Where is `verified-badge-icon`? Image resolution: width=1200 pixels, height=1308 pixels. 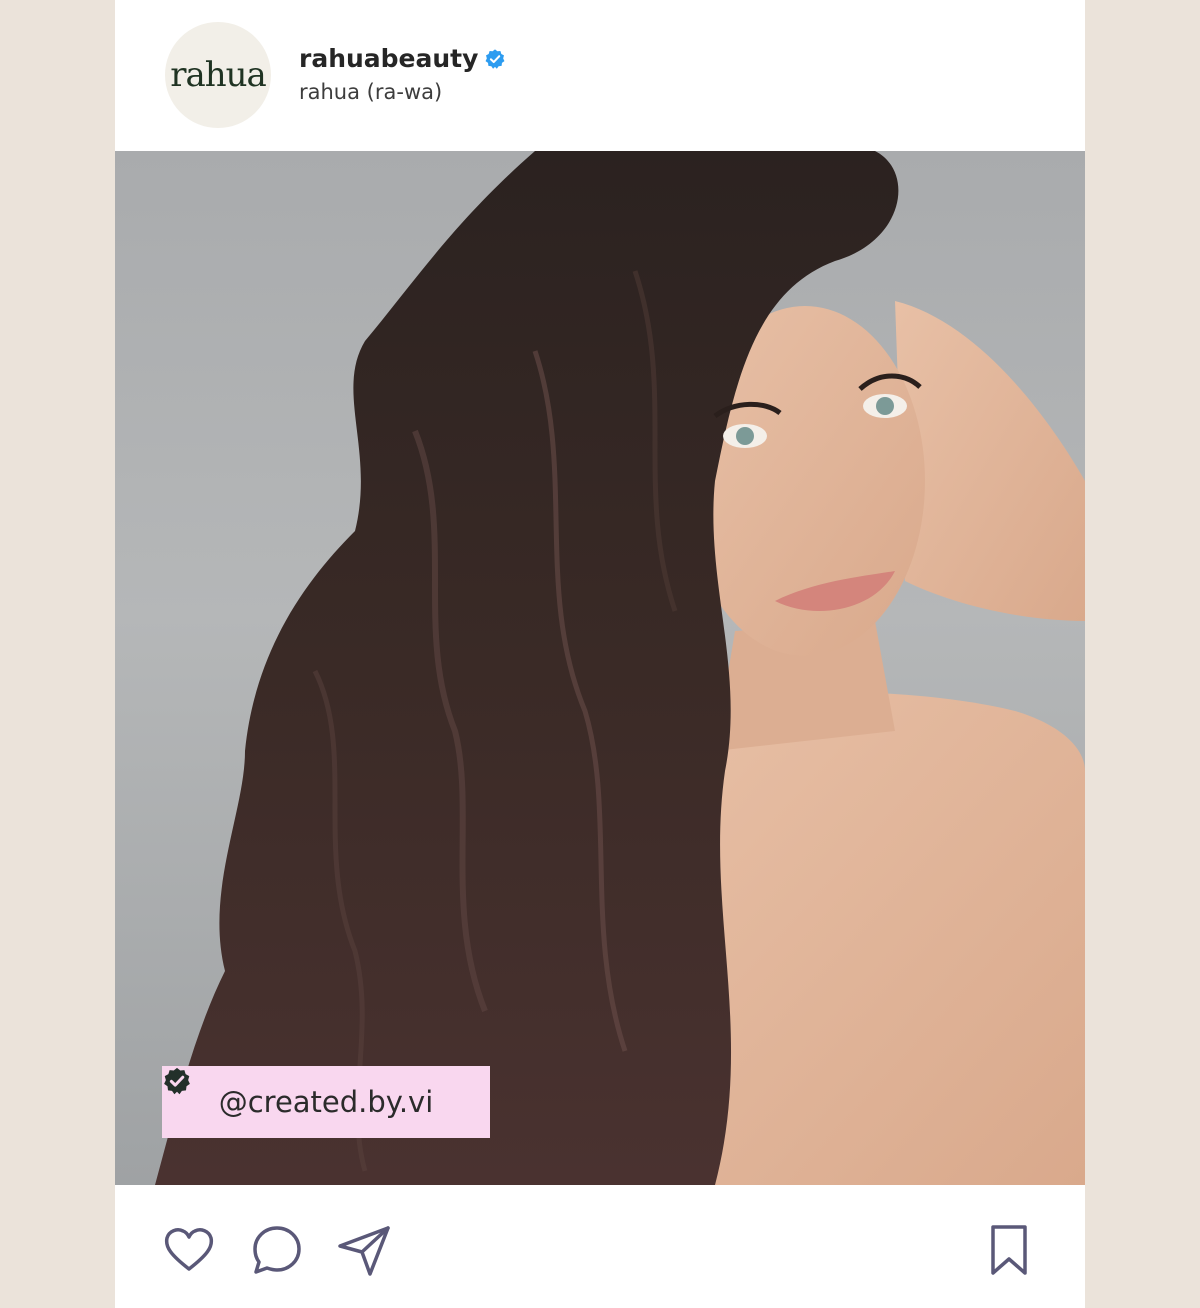
verified-badge-icon is located at coordinates (495, 58).